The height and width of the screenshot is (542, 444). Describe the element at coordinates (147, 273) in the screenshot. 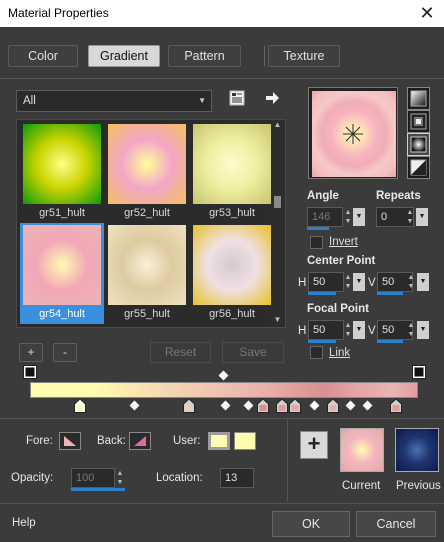

I see `gradient-swatch-cell: gr55_hult` at that location.